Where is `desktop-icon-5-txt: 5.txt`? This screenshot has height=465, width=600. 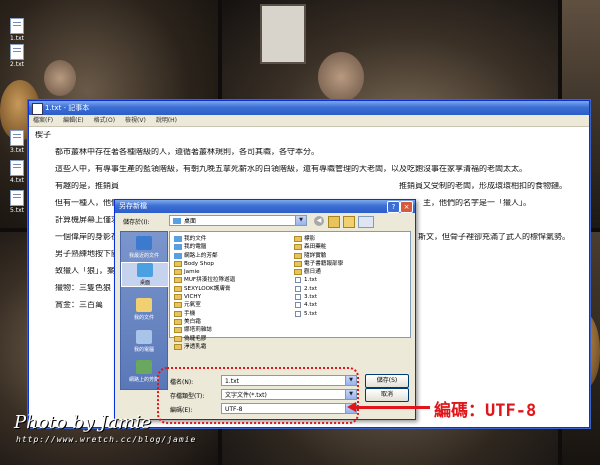 desktop-icon-5-txt: 5.txt is located at coordinates (17, 202).